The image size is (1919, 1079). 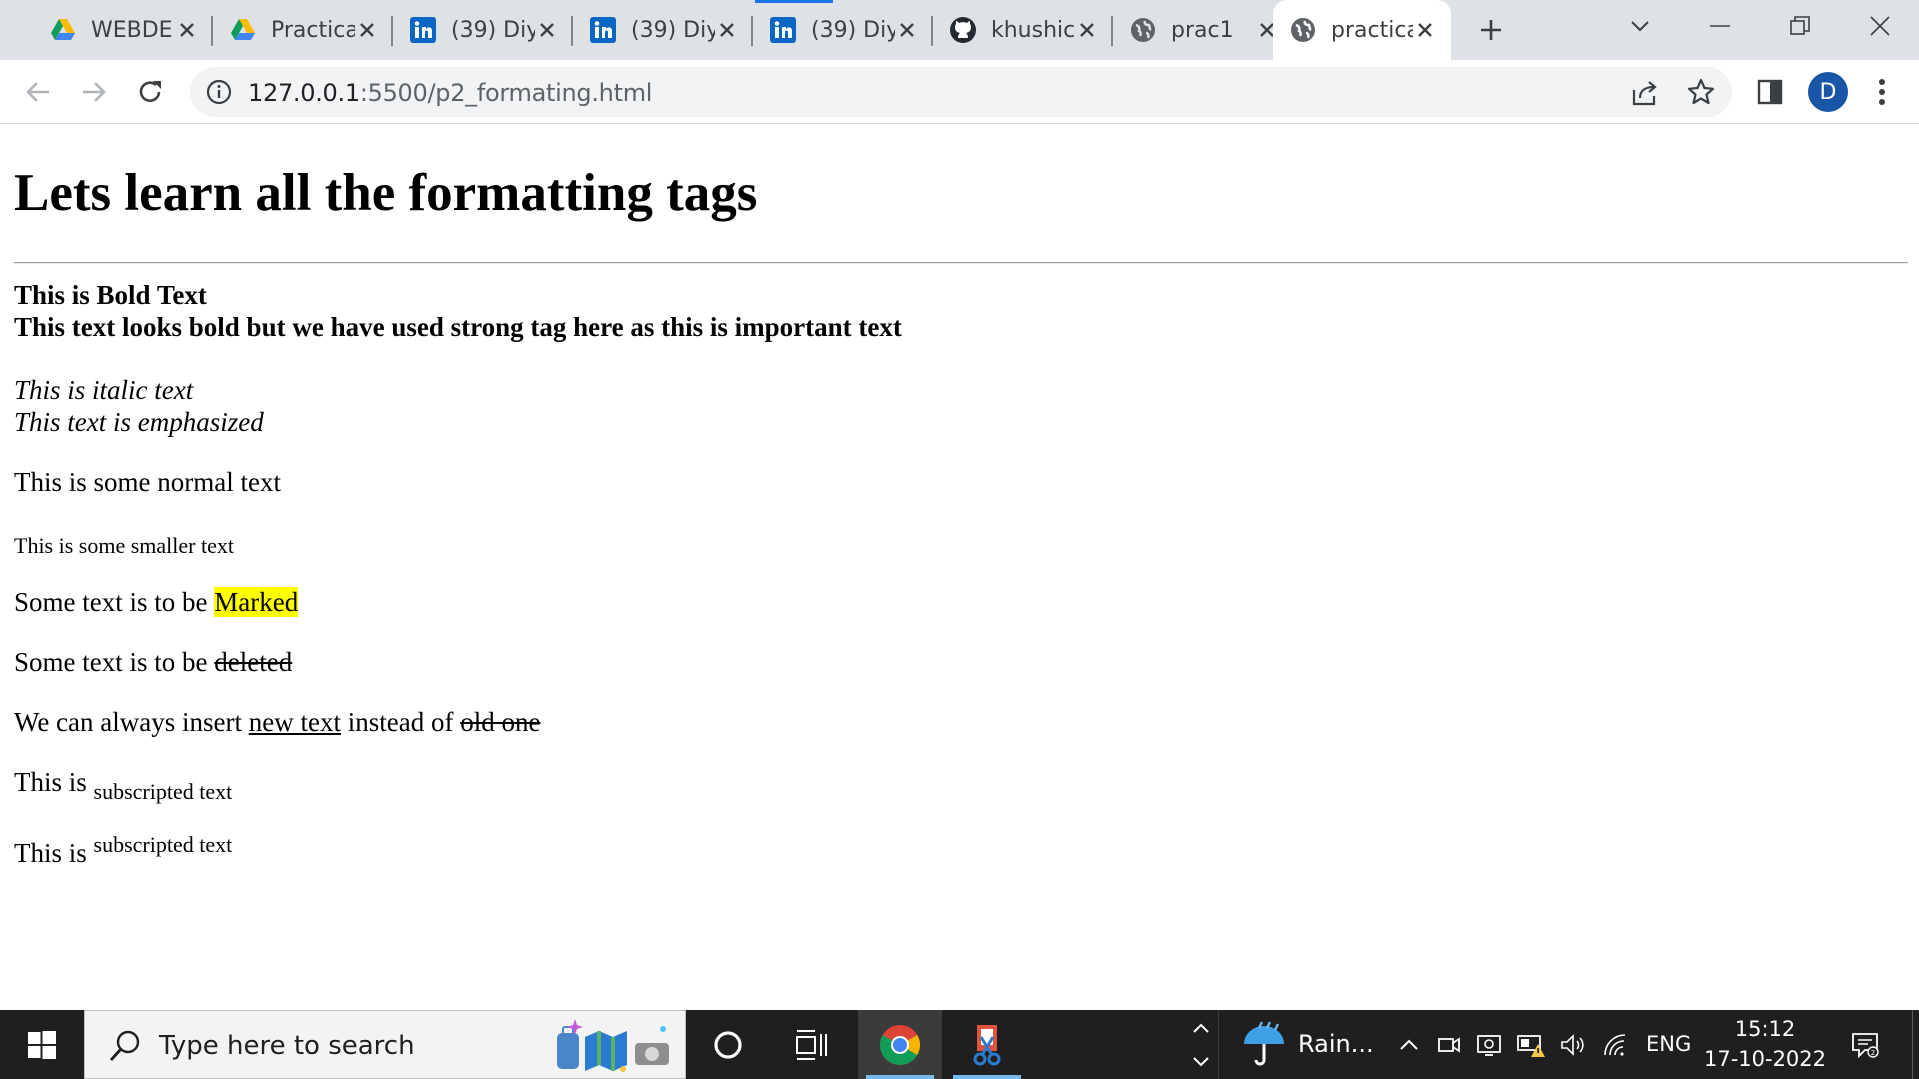 I want to click on tab-title: Practica, so click(x=313, y=30).